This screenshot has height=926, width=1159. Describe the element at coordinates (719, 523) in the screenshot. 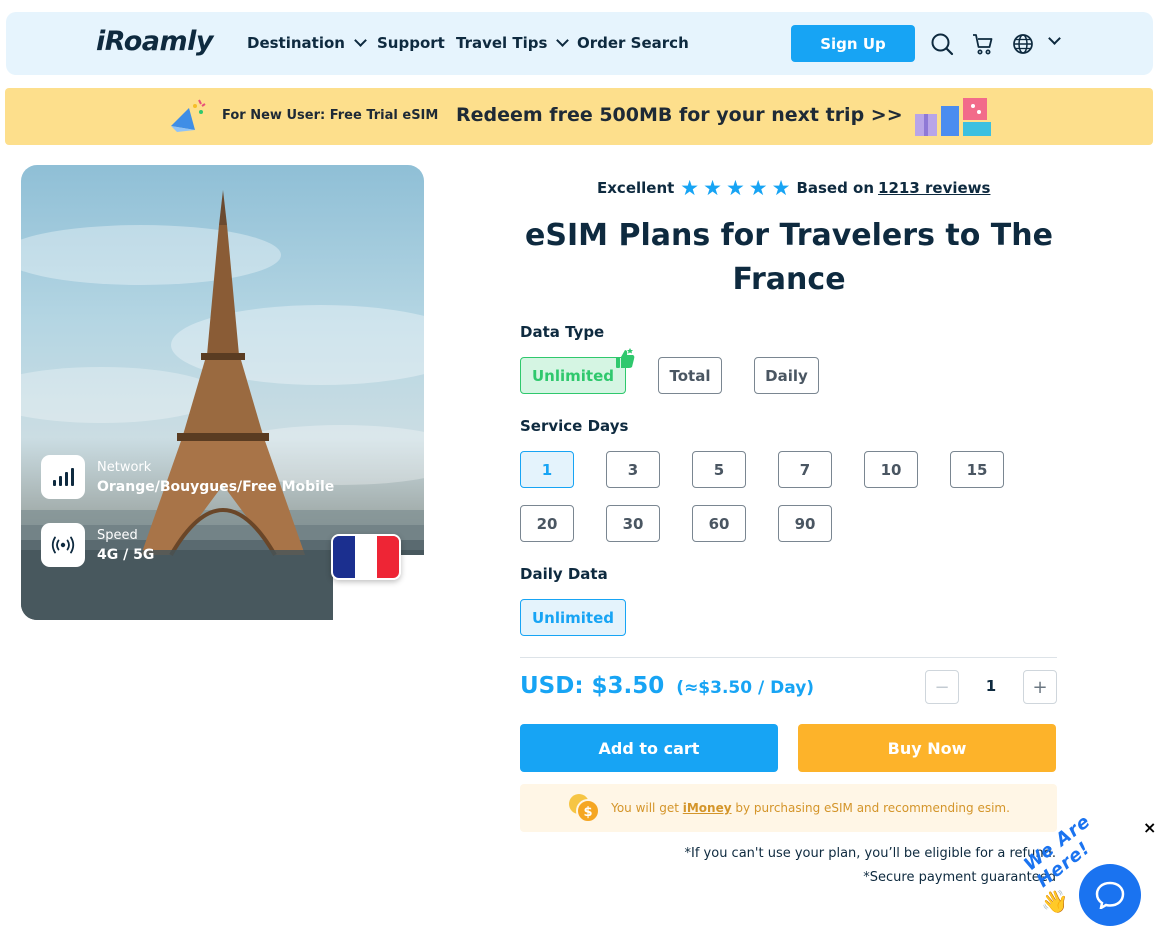

I see `service-days-60: 60` at that location.